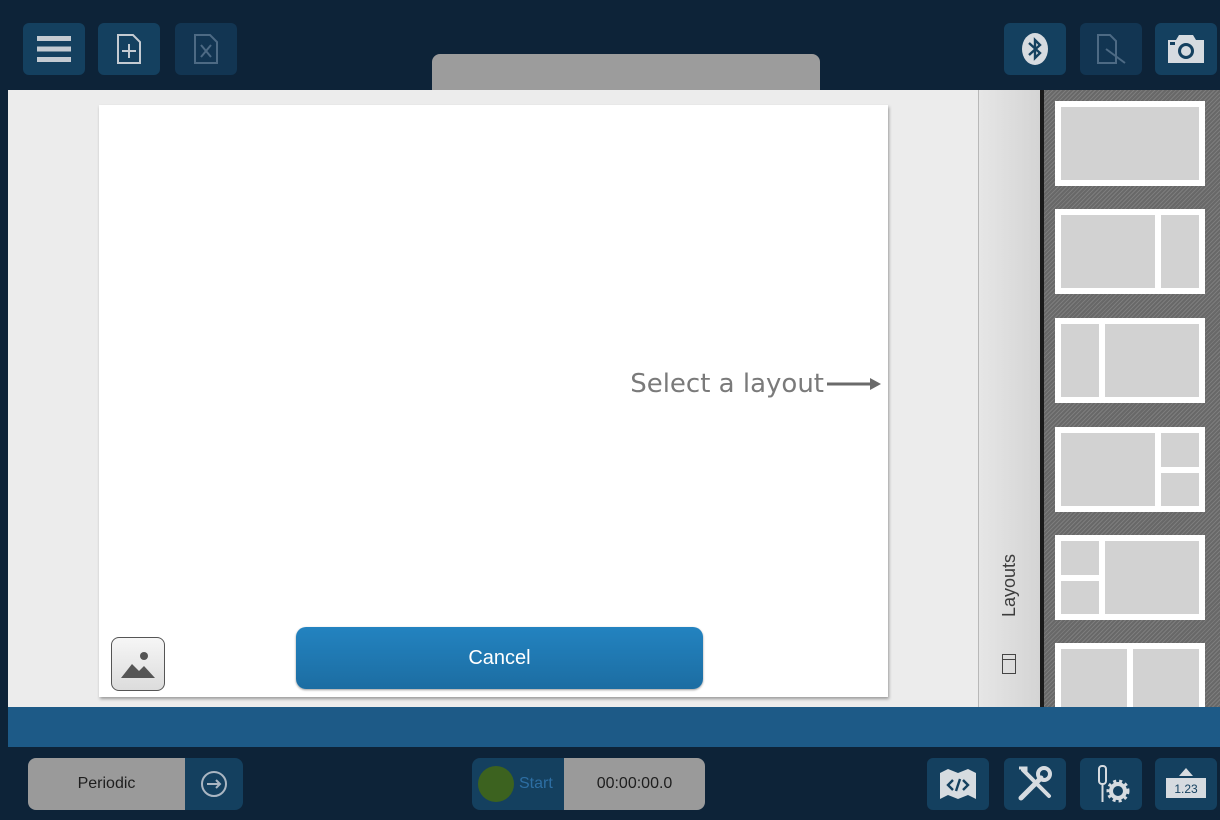  I want to click on new-file-plus-icon, so click(129, 49).